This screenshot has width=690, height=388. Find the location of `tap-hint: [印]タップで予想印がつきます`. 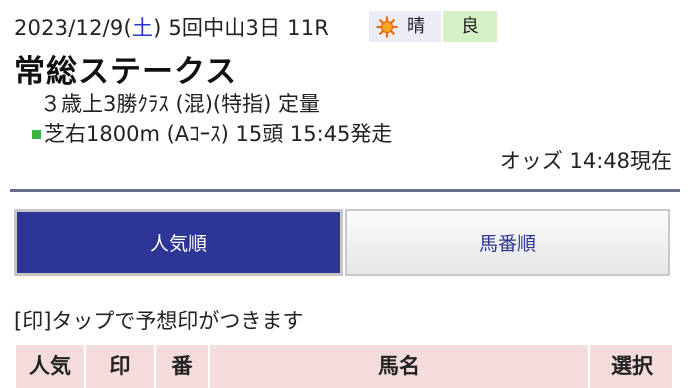

tap-hint: [印]タップで予想印がつきます is located at coordinates (159, 321).